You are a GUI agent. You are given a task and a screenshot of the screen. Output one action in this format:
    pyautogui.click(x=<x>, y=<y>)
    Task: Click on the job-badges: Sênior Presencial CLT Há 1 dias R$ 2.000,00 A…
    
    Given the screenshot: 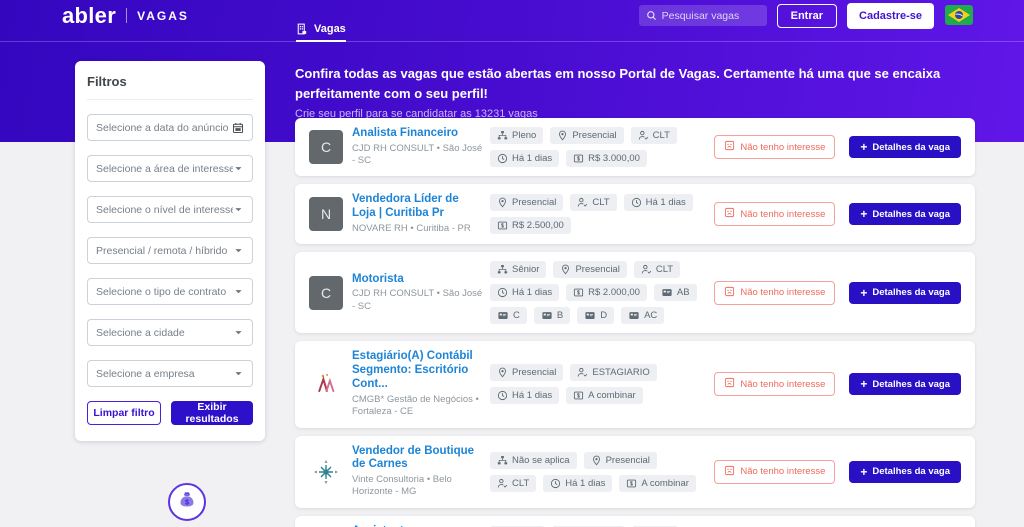 What is the action you would take?
    pyautogui.click(x=598, y=293)
    